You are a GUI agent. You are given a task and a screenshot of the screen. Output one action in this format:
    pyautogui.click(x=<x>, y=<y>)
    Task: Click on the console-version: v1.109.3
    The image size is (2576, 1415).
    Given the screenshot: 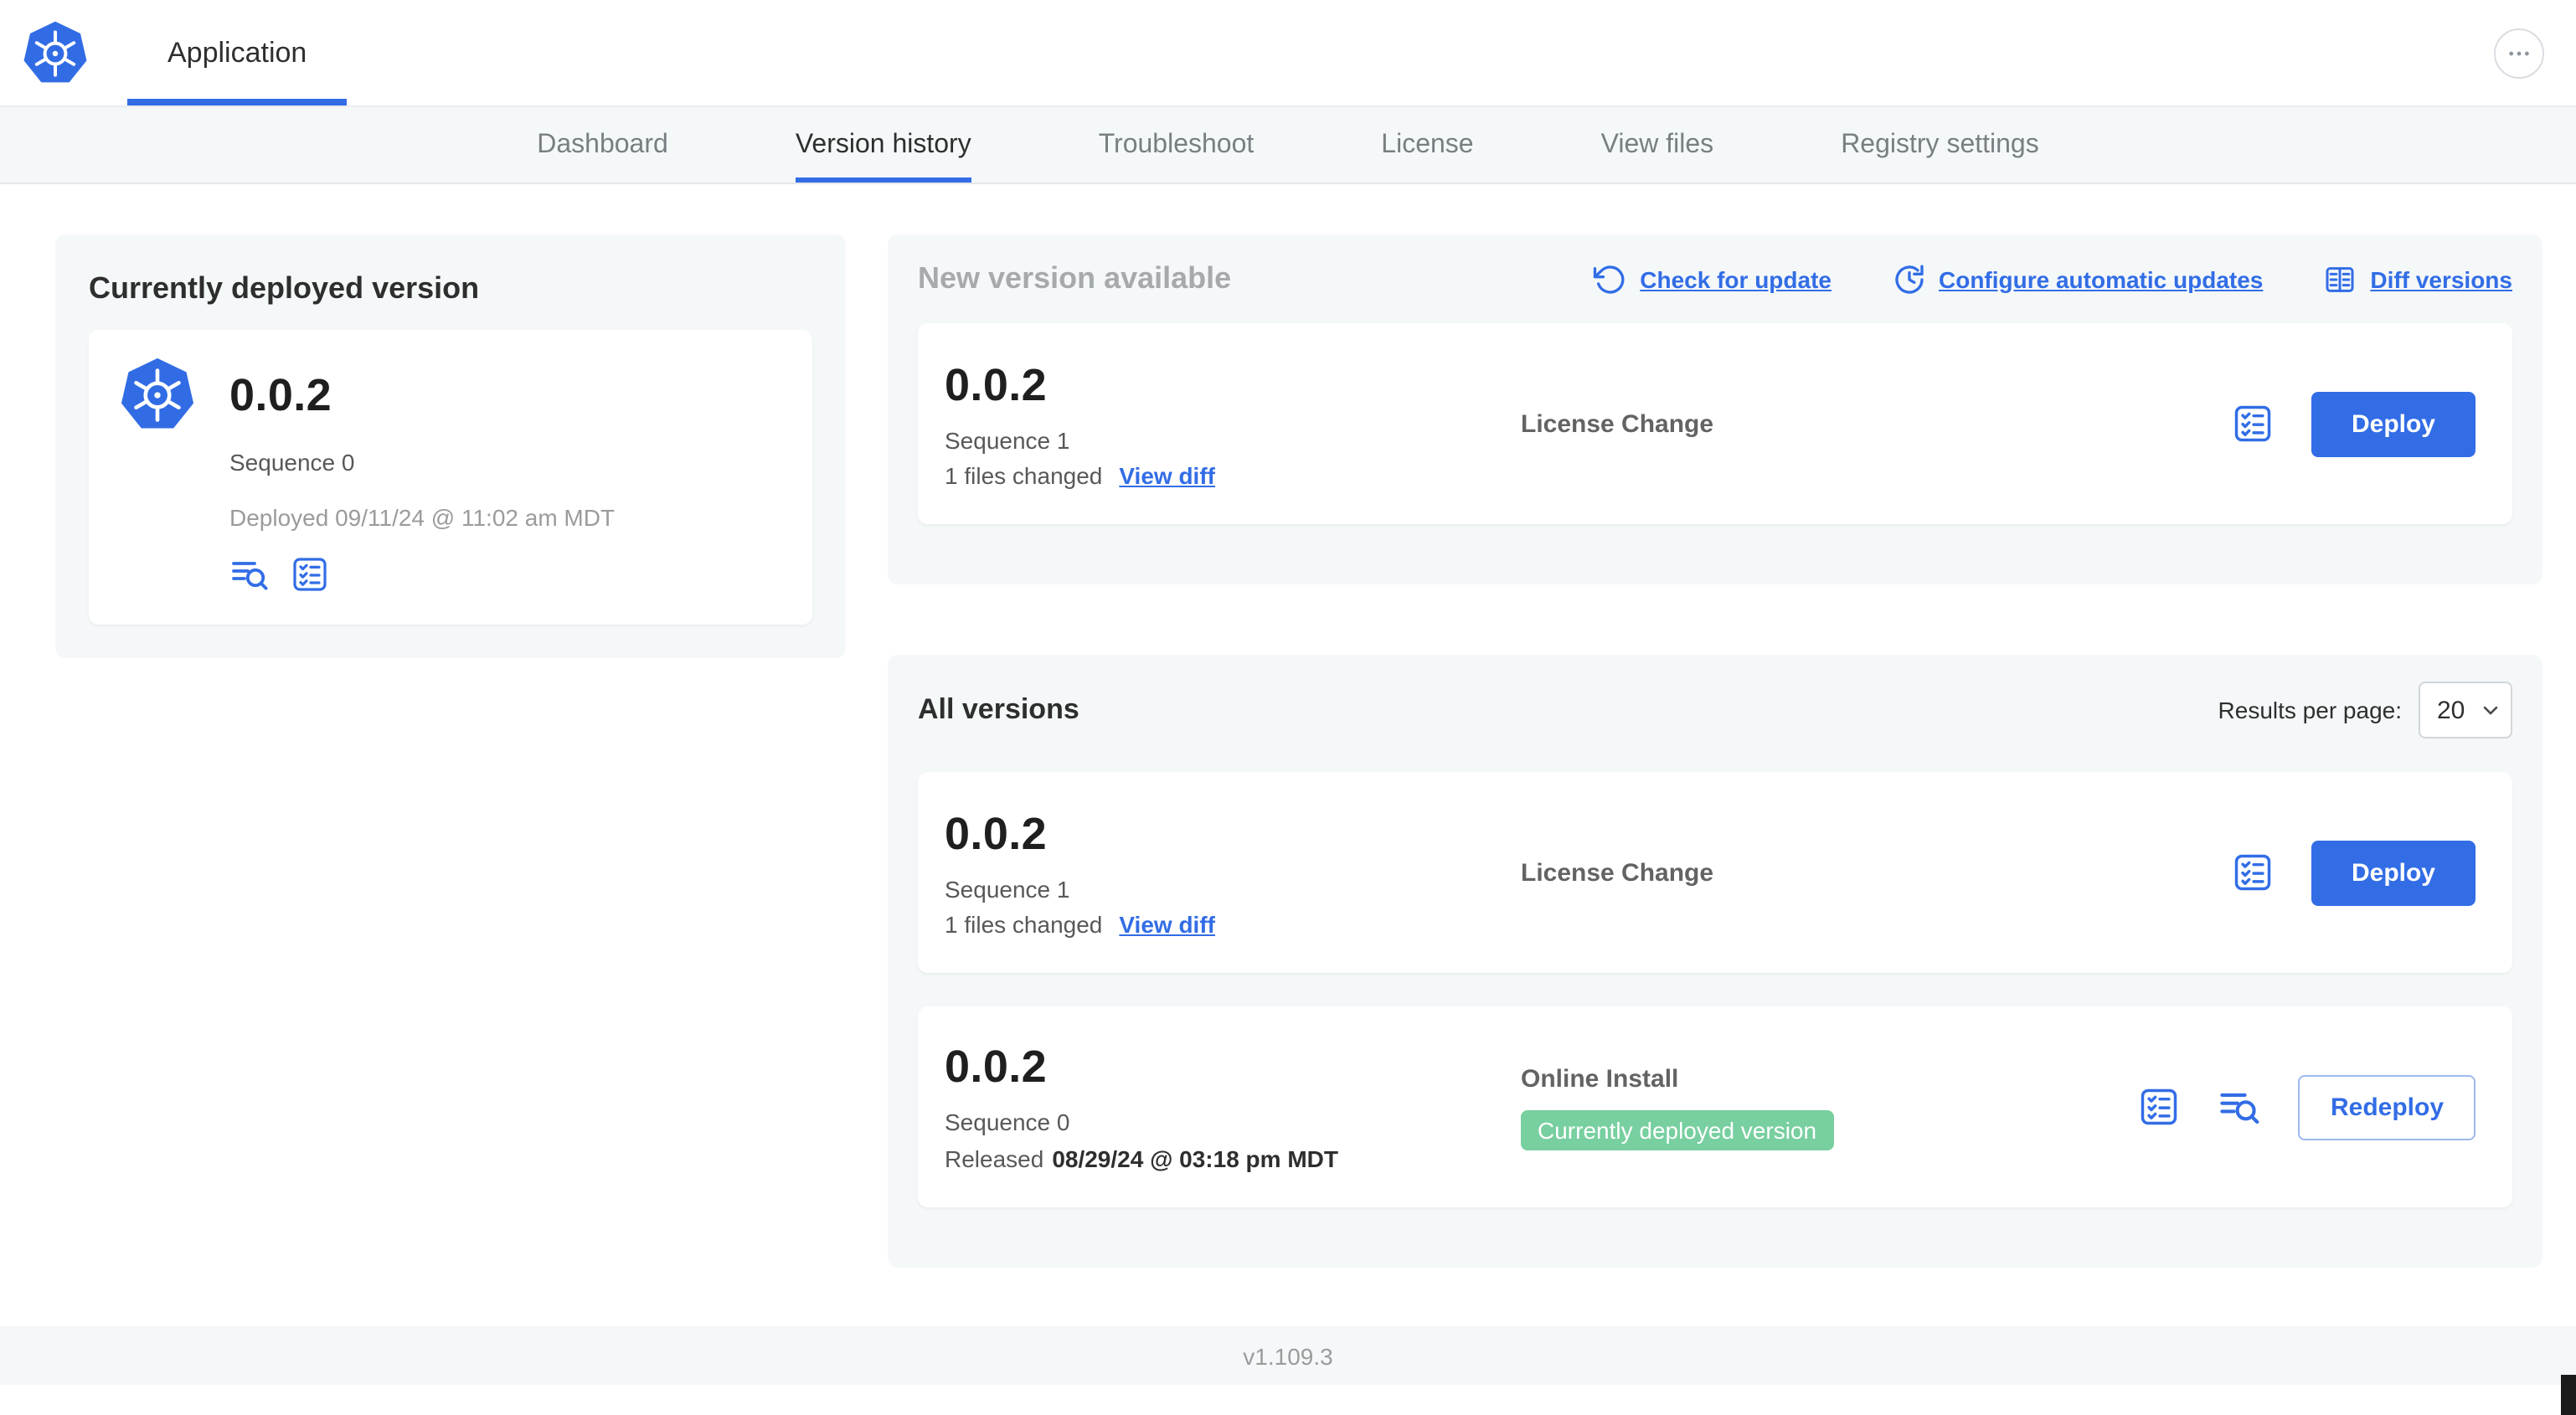 What is the action you would take?
    pyautogui.click(x=1288, y=1355)
    